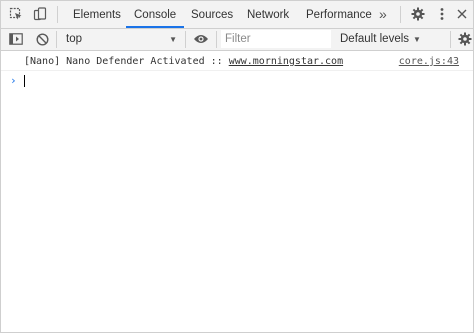 This screenshot has height=333, width=474. I want to click on clear-console-icon, so click(42, 39).